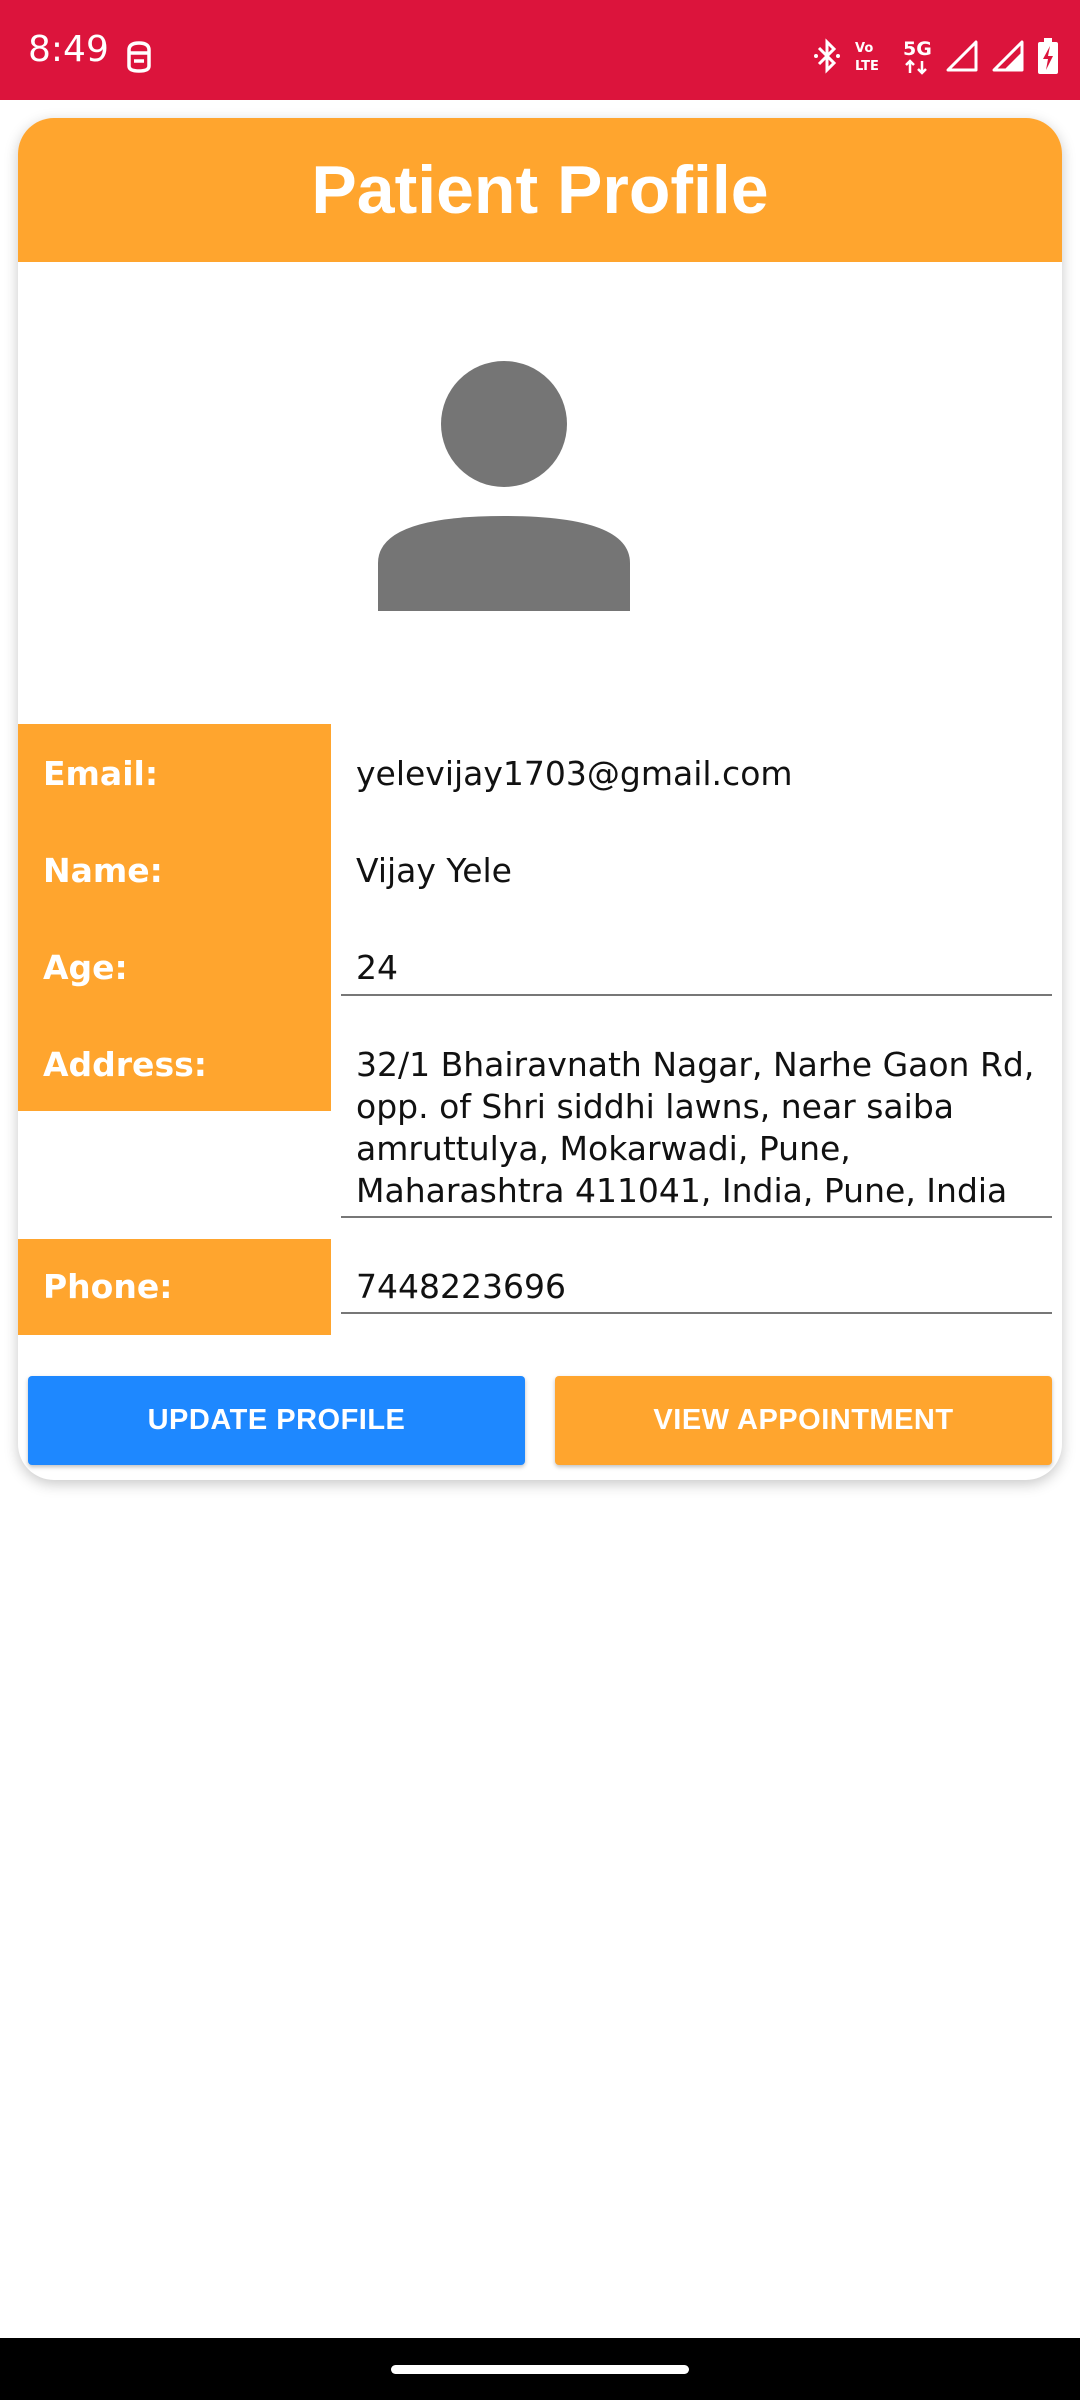 This screenshot has width=1080, height=2400. What do you see at coordinates (540, 190) in the screenshot?
I see `page-title: Patient Profile` at bounding box center [540, 190].